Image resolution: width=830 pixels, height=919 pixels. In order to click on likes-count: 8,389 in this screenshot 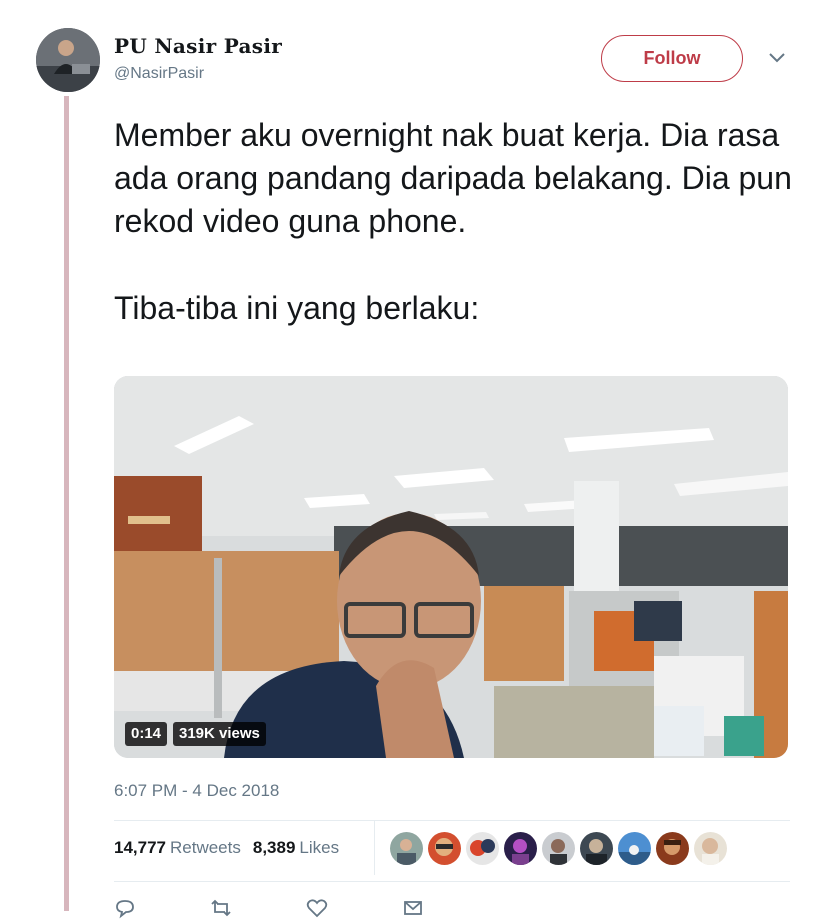, I will do `click(274, 847)`.